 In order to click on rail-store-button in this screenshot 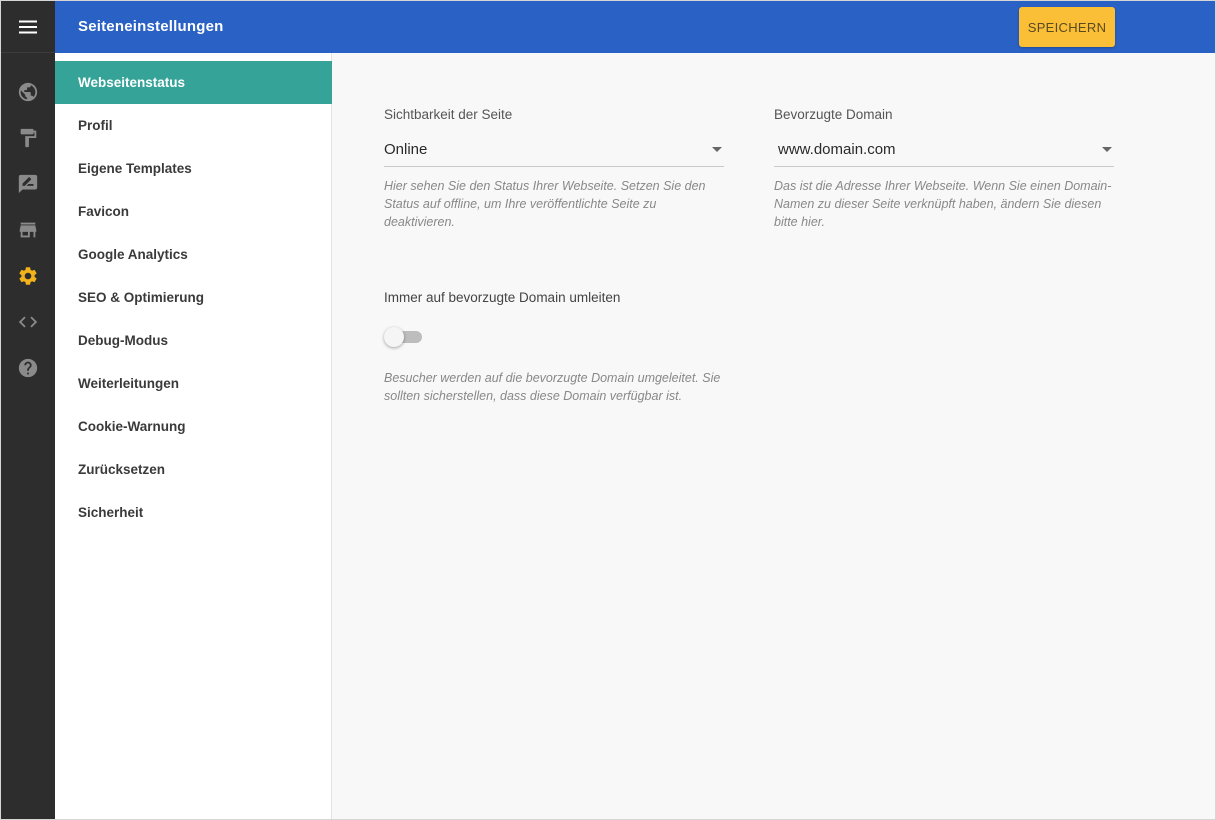, I will do `click(28, 230)`.